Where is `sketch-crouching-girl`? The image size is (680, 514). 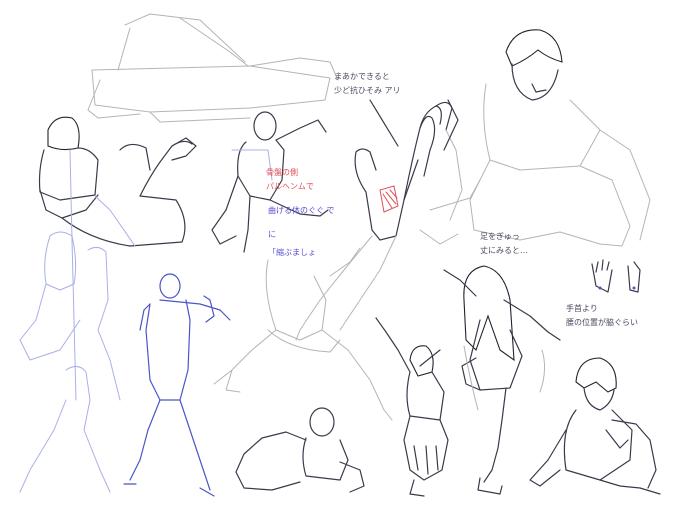
sketch-crouching-girl is located at coordinates (117, 258).